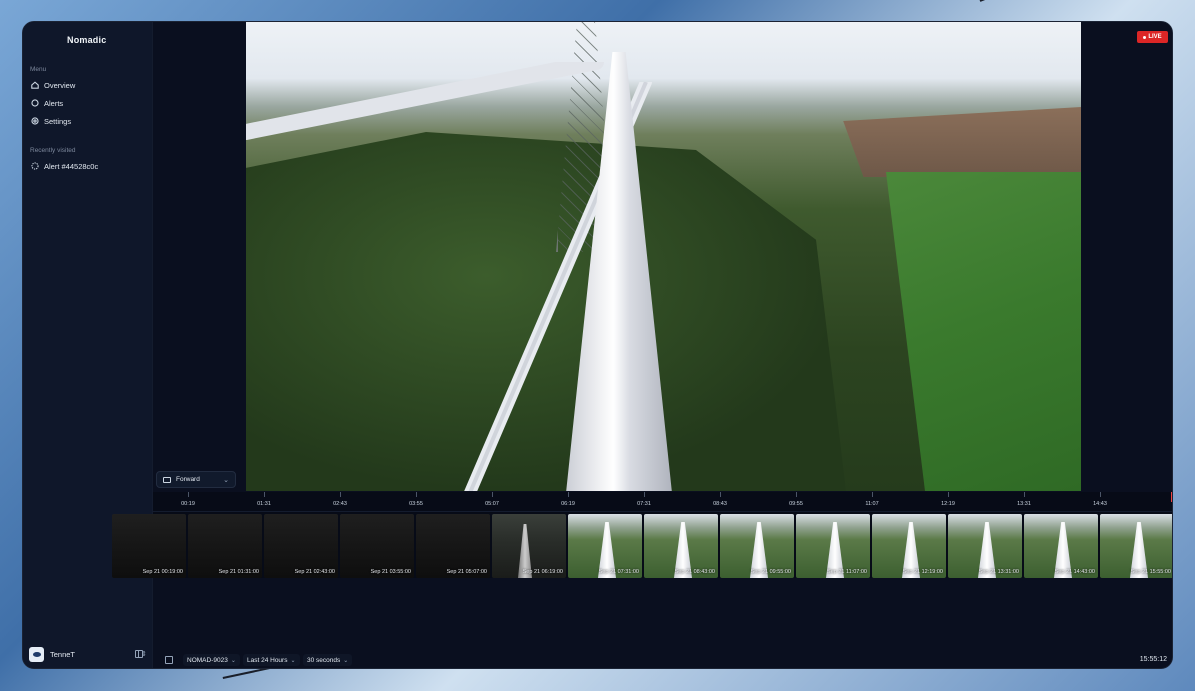 This screenshot has height=691, width=1195. I want to click on thumbnail-timestamp: Sep 21 11:07:00, so click(847, 572).